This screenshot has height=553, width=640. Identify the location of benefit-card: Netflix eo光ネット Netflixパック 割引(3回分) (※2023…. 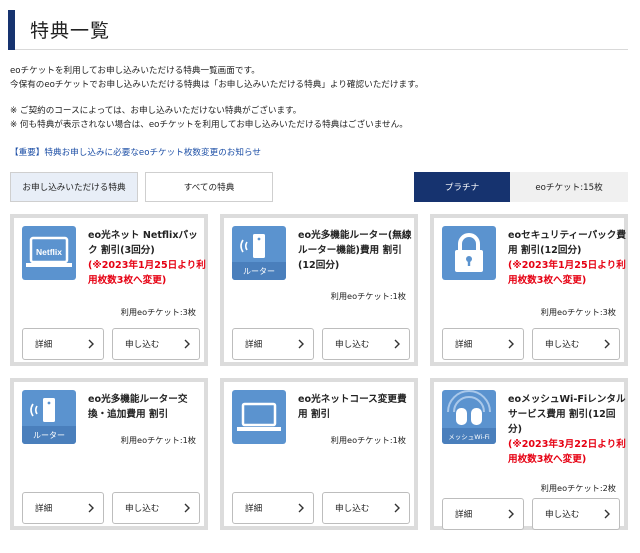
(109, 290).